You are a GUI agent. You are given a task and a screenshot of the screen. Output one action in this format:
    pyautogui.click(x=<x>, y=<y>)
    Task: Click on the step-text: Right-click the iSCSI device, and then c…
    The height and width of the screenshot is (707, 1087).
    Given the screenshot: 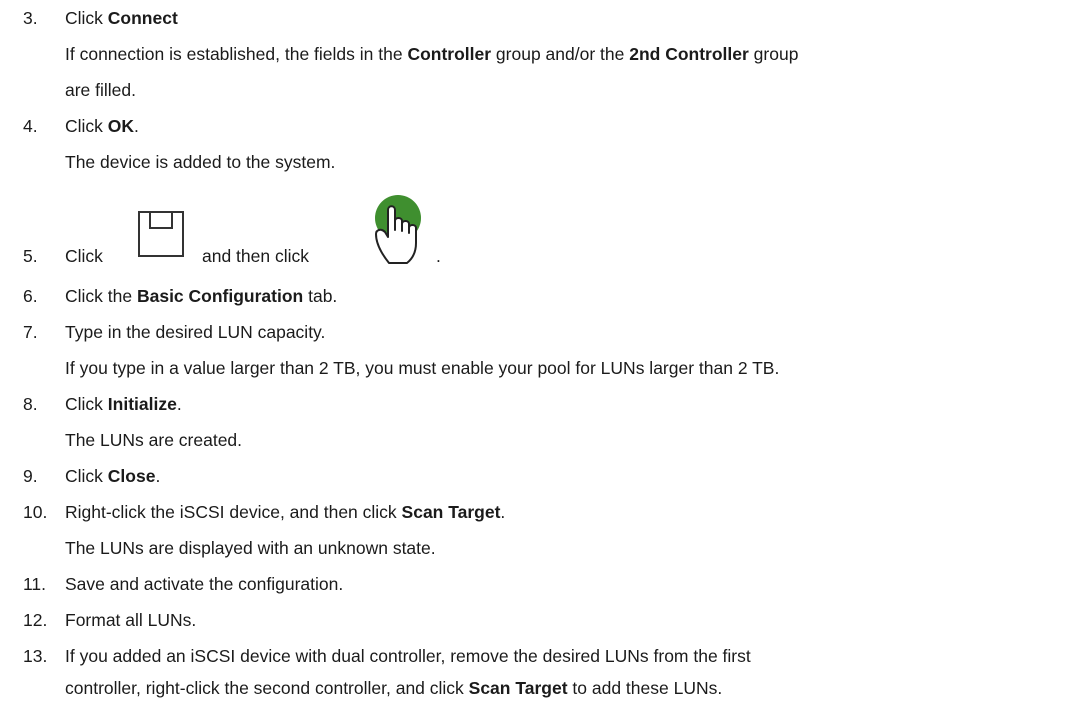 What is the action you would take?
    pyautogui.click(x=285, y=512)
    